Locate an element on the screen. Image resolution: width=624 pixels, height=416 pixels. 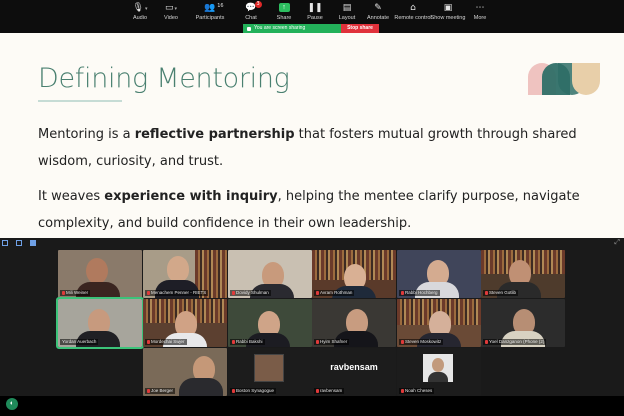
participant-name: Rabbi Bakshi is located at coordinates (247, 342).